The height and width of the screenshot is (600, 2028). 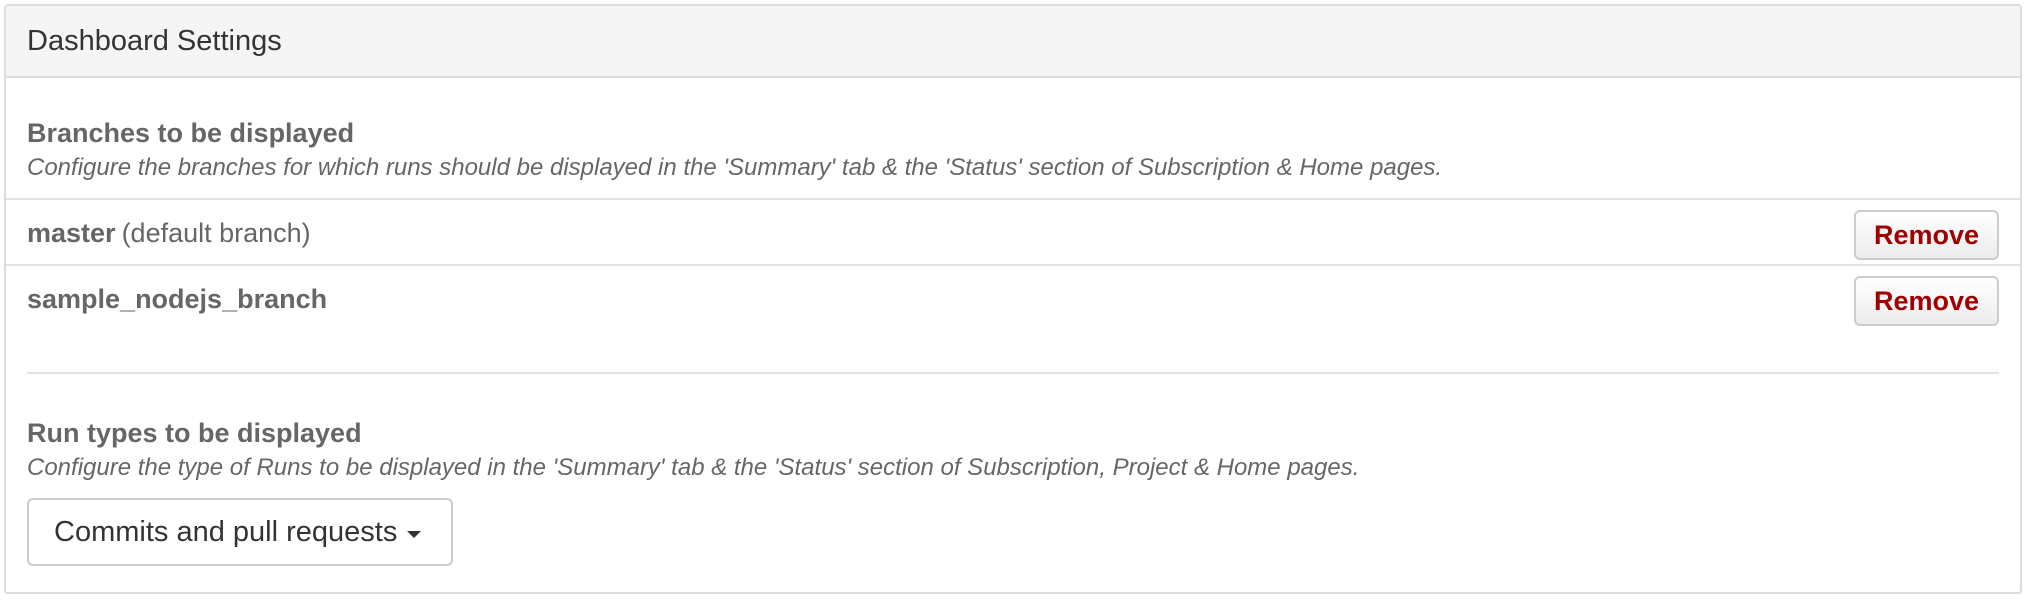 I want to click on branch-row-master: master (default branch) Remove, so click(x=1013, y=233).